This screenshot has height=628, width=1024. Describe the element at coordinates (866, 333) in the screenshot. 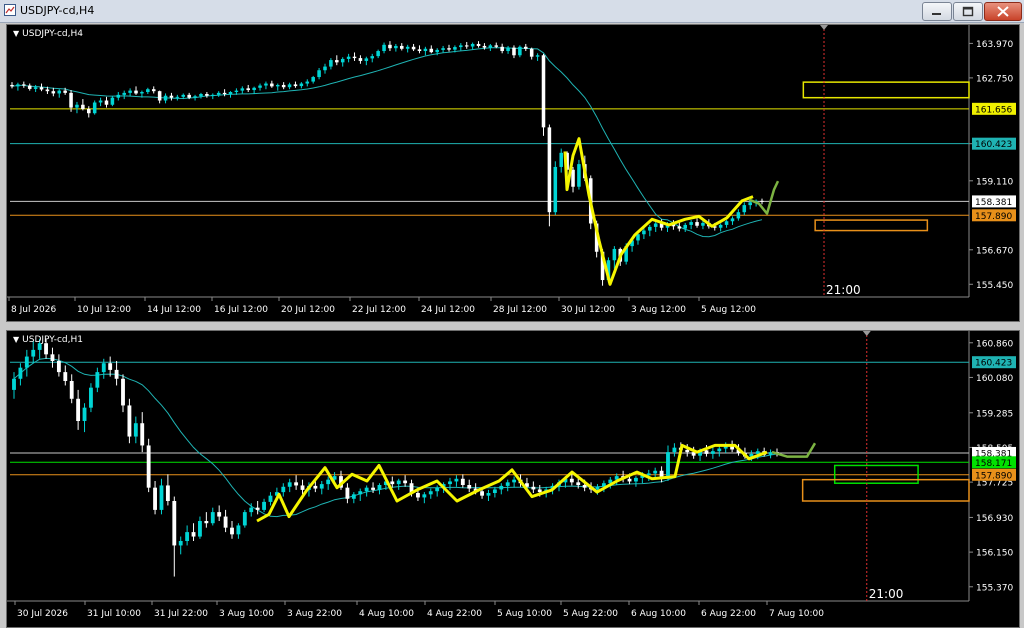

I see `h1-time-marker-handle` at that location.